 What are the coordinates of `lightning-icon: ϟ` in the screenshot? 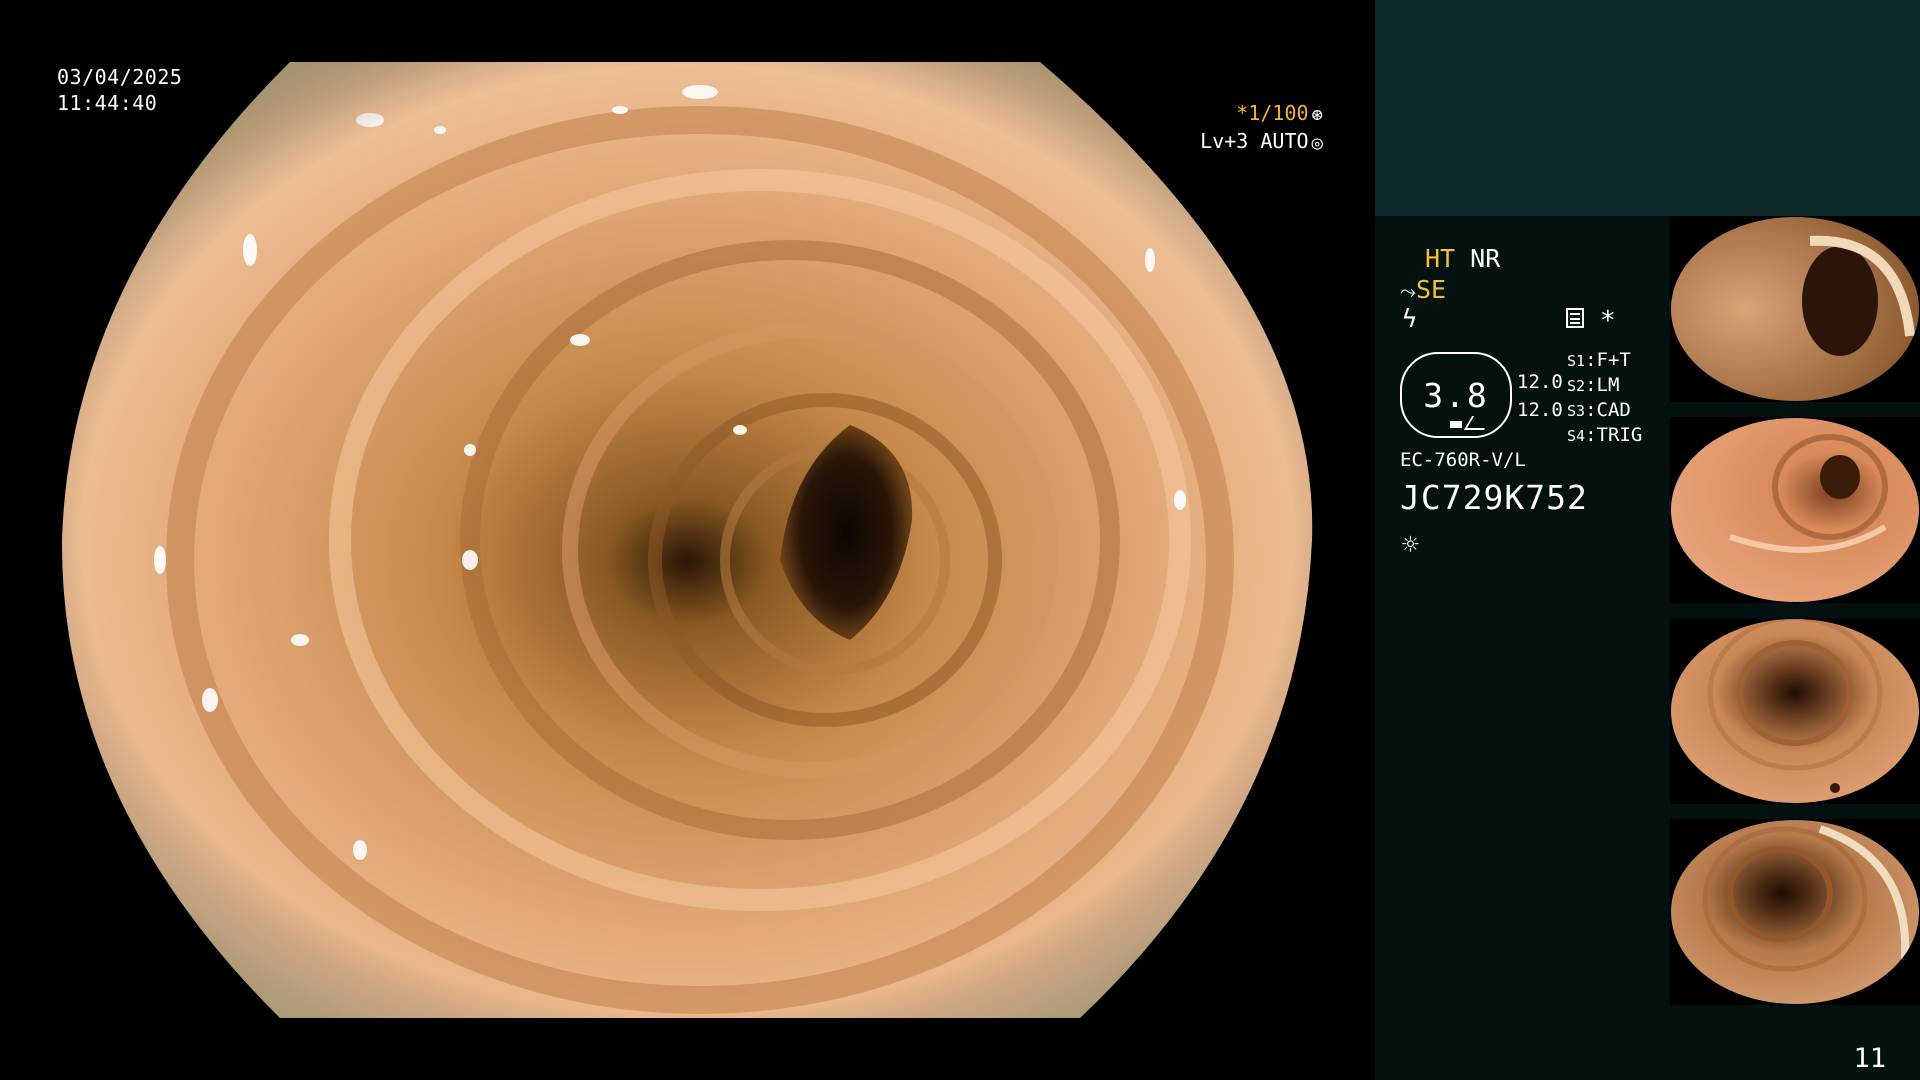 It's located at (1410, 318).